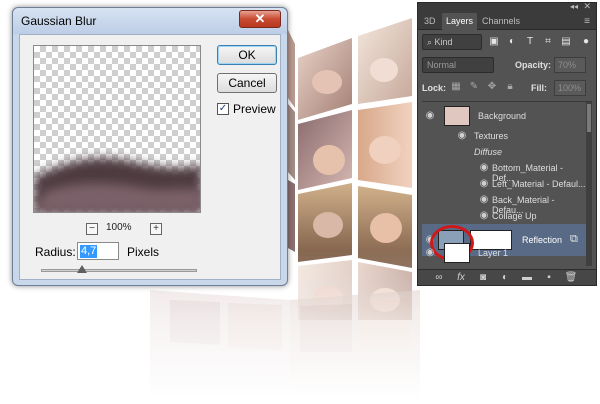  I want to click on lock-paint-icon: ✎, so click(474, 87).